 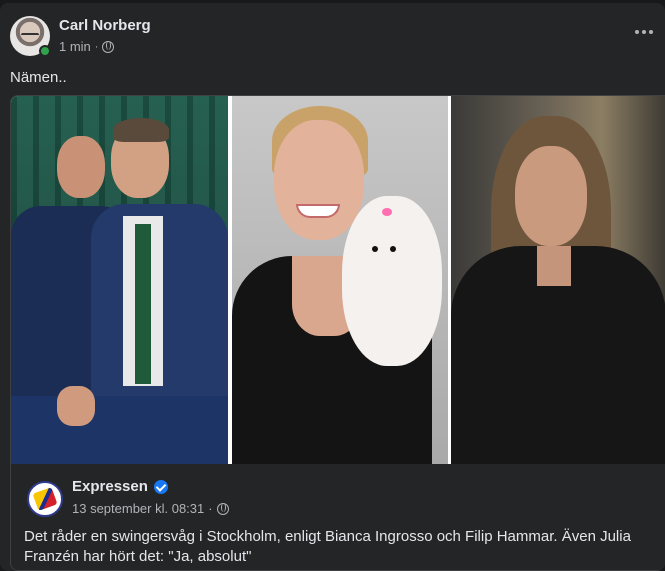 I want to click on page-name: Expressen, so click(x=120, y=486).